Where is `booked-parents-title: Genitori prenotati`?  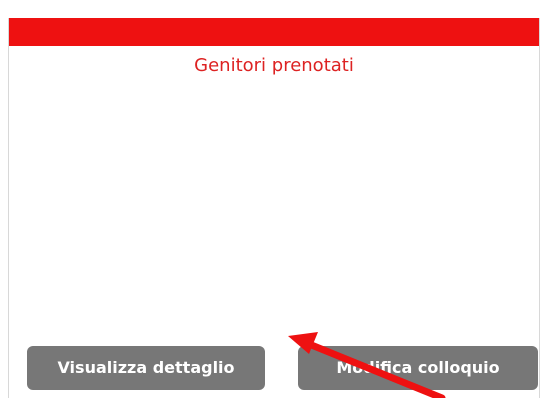
booked-parents-title: Genitori prenotati is located at coordinates (274, 65).